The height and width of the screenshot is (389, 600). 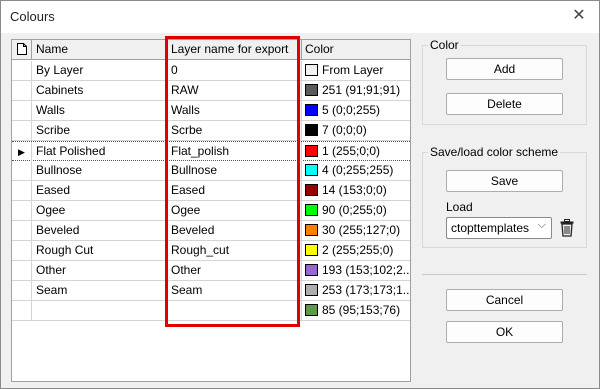 What do you see at coordinates (22, 152) in the screenshot?
I see `current-row-arrow-icon: ▶` at bounding box center [22, 152].